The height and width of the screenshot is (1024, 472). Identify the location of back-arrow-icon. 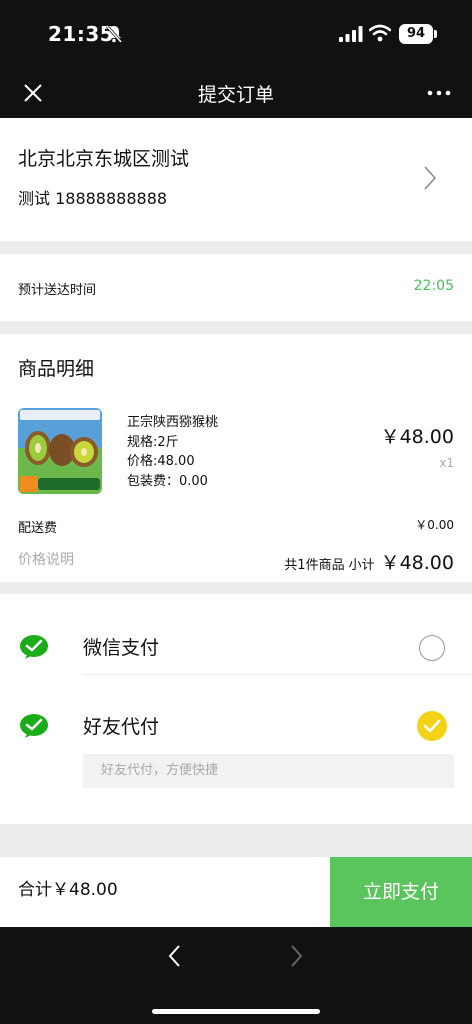
(175, 956).